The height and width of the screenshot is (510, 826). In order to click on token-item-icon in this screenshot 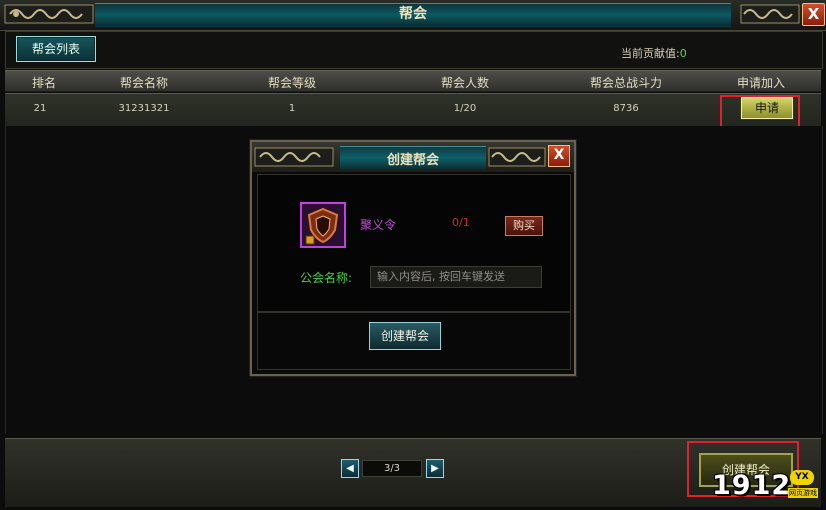, I will do `click(323, 225)`.